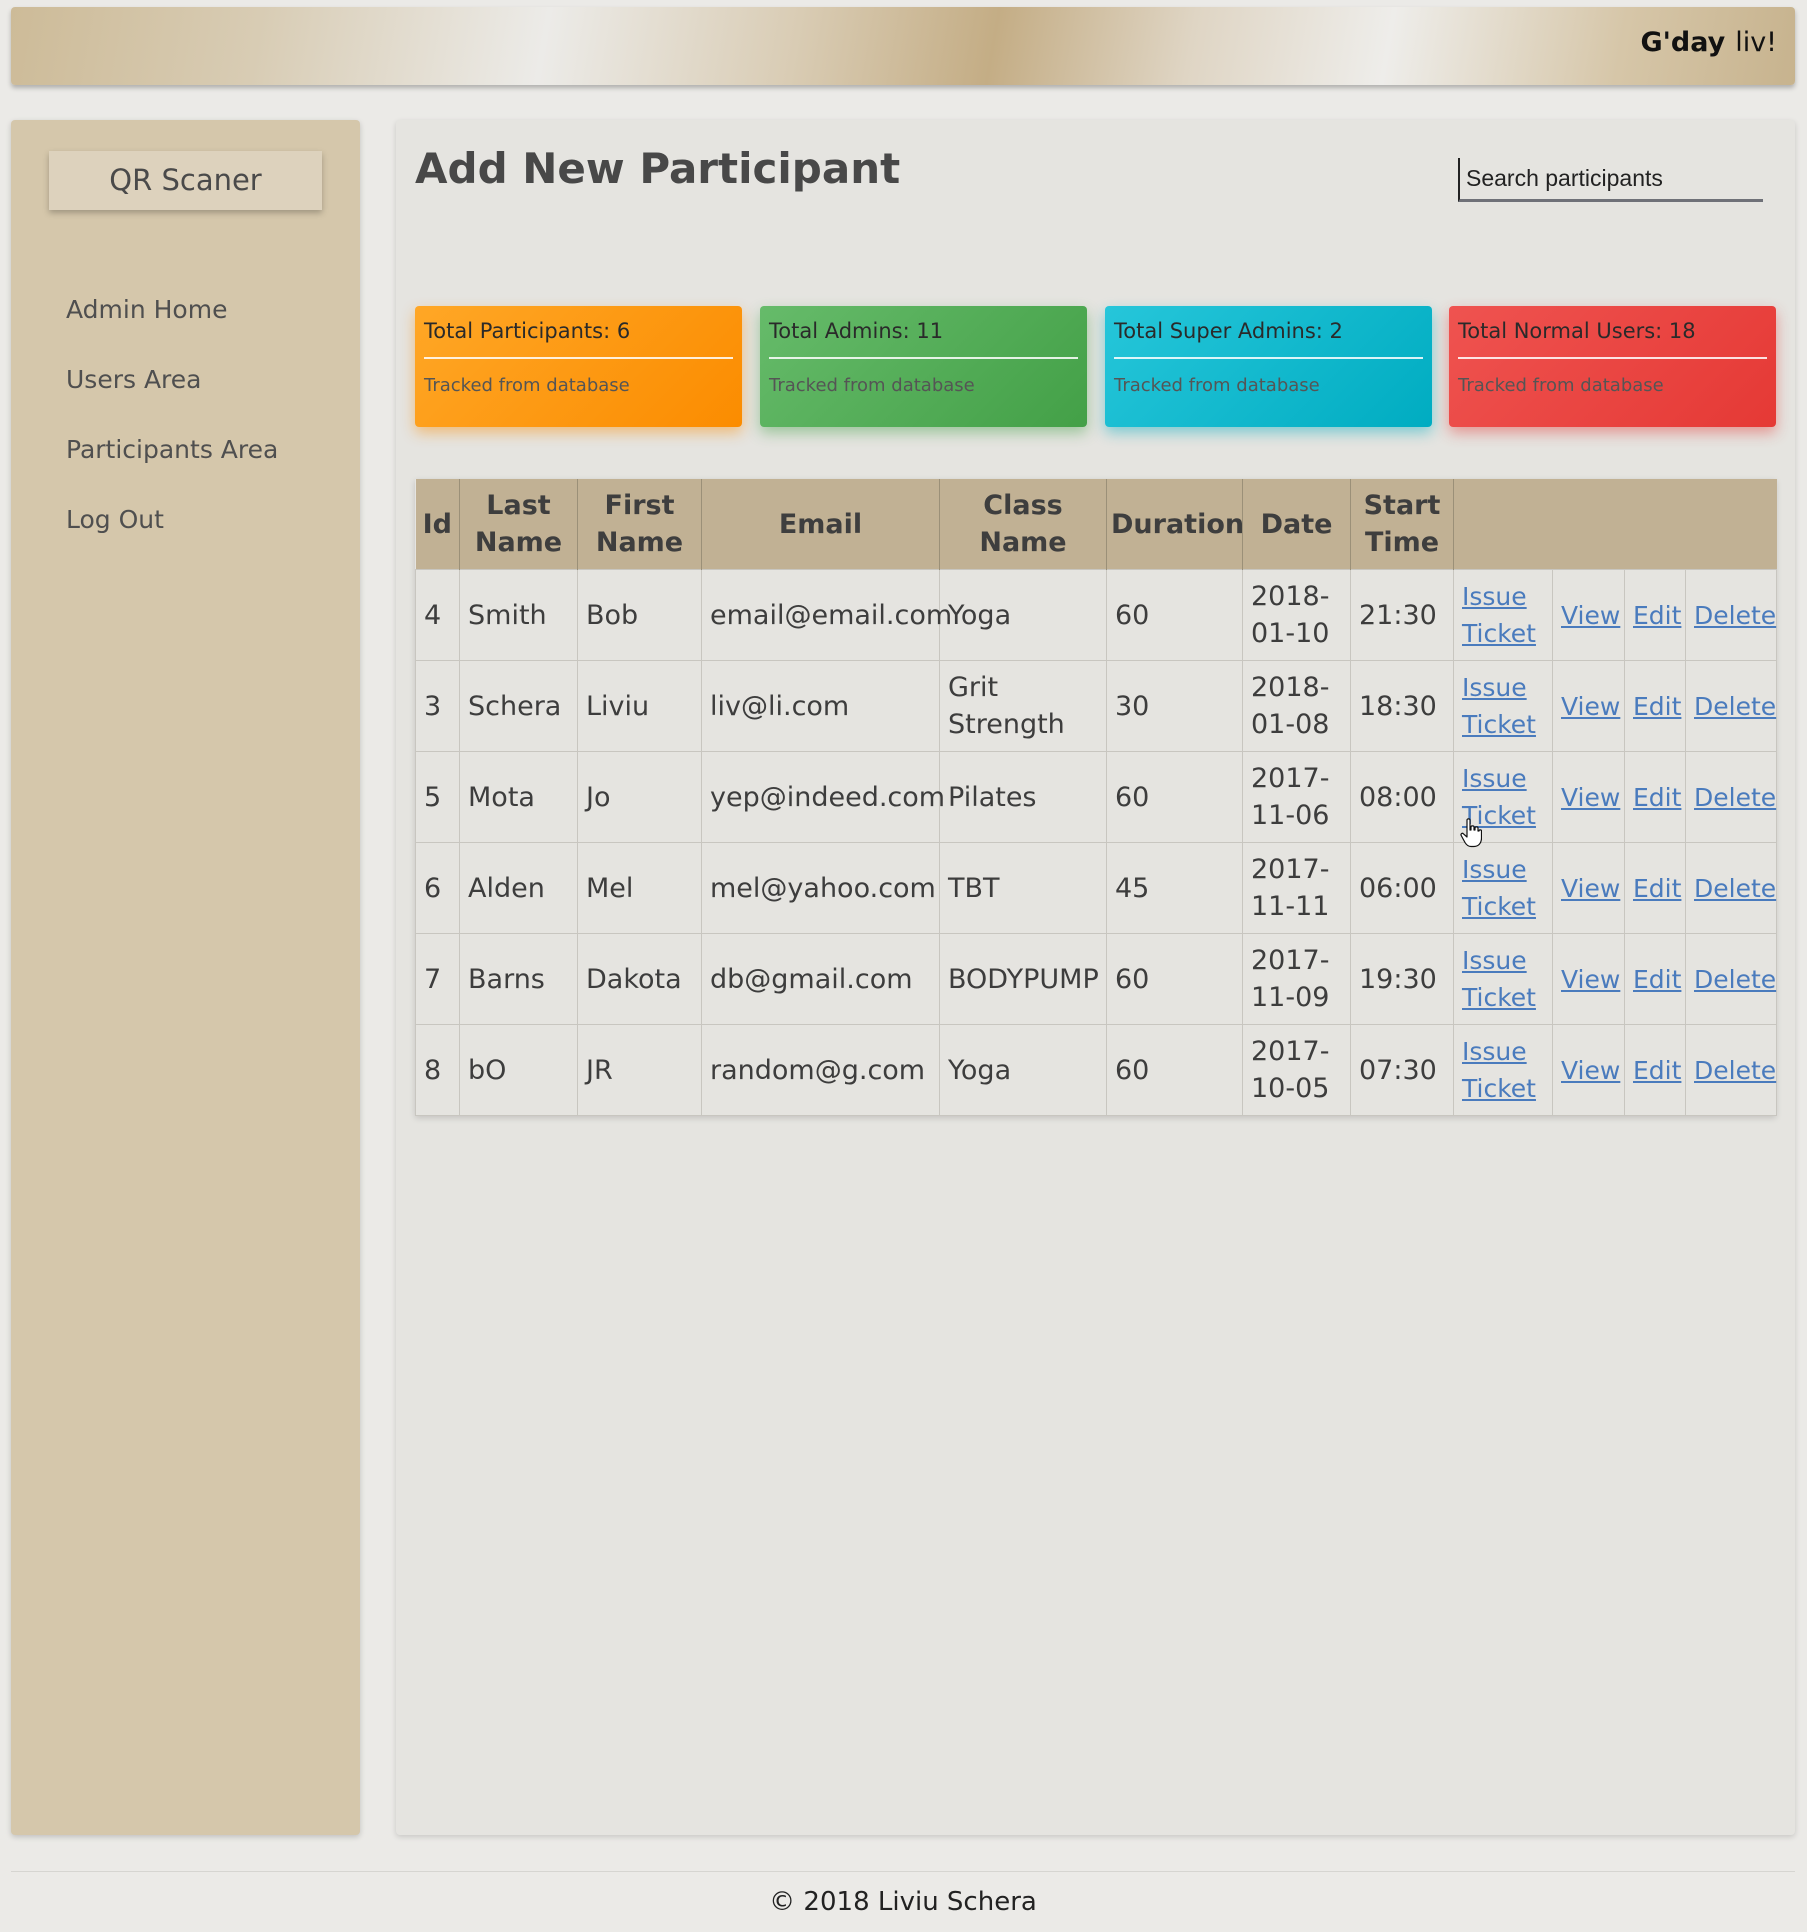 The image size is (1807, 1932). What do you see at coordinates (1296, 1070) in the screenshot?
I see `cell-date: 2017-10-05` at bounding box center [1296, 1070].